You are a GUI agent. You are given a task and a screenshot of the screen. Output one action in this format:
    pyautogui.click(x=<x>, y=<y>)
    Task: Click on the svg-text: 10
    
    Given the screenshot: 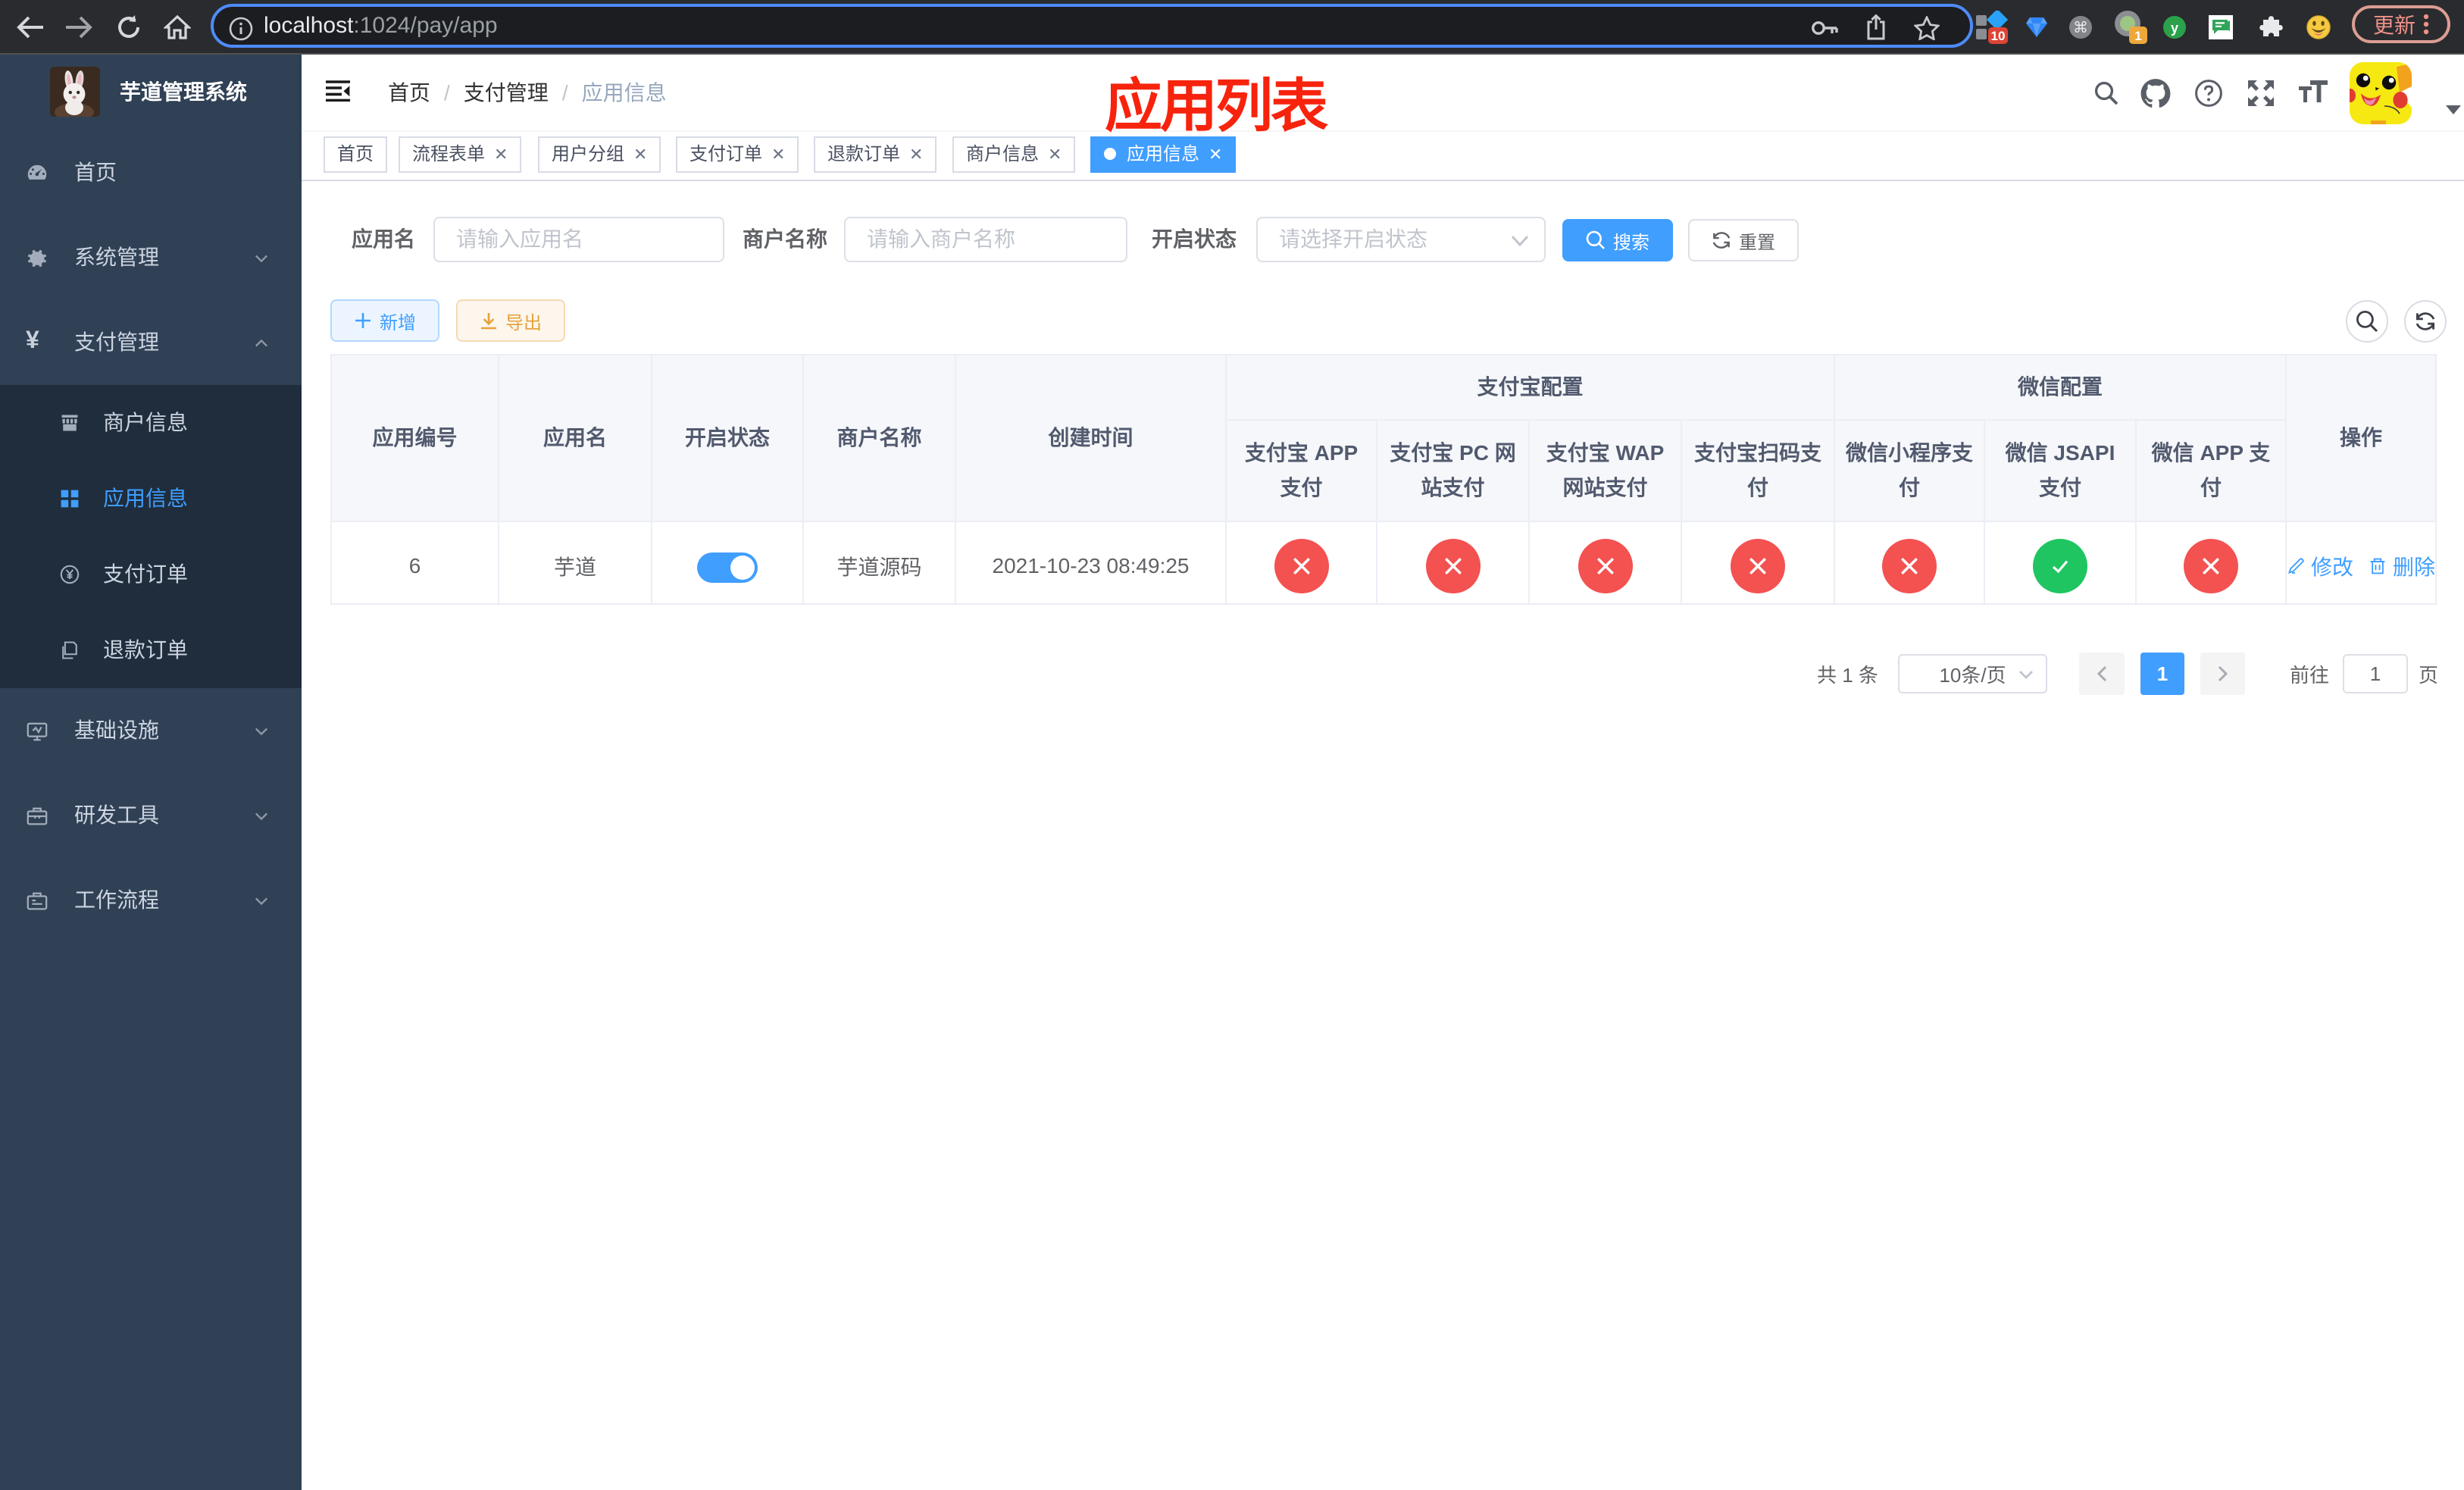 What is the action you would take?
    pyautogui.click(x=1998, y=36)
    